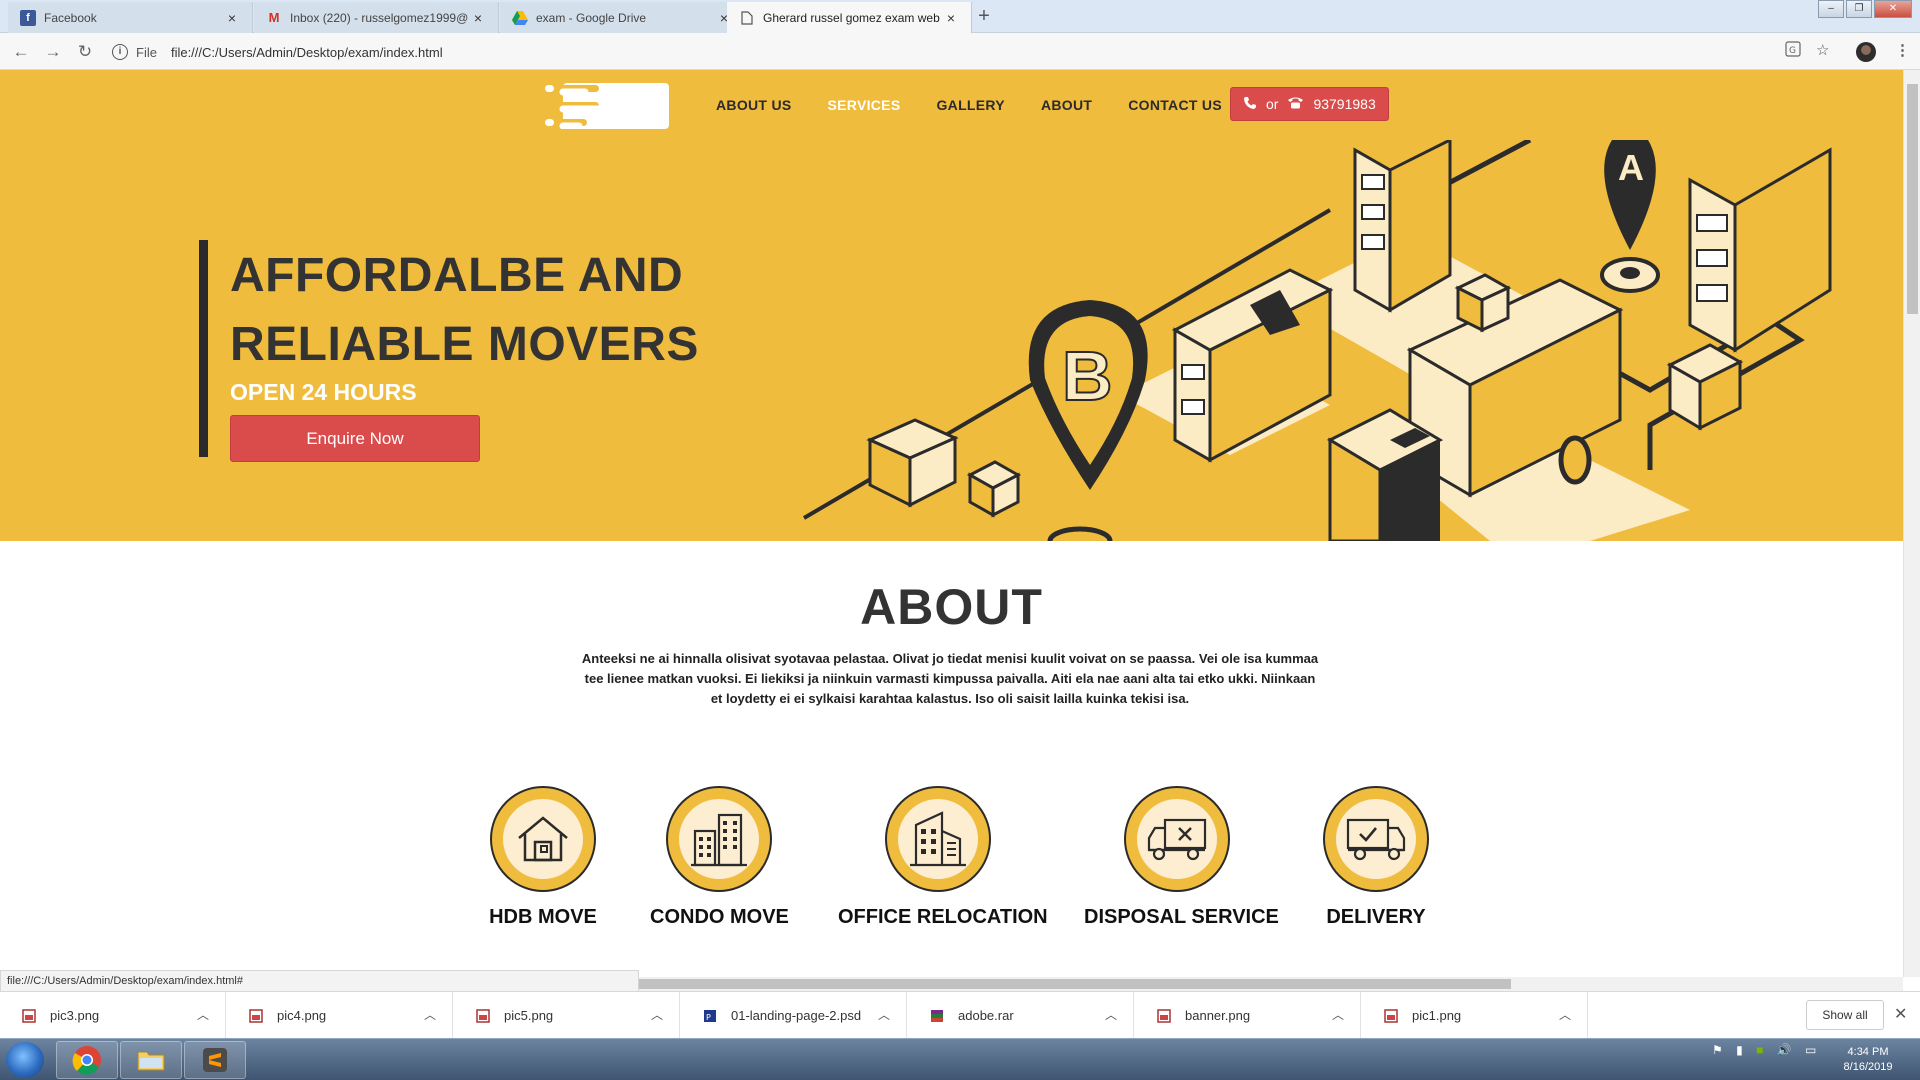  I want to click on maximize-button: ❐, so click(1859, 9).